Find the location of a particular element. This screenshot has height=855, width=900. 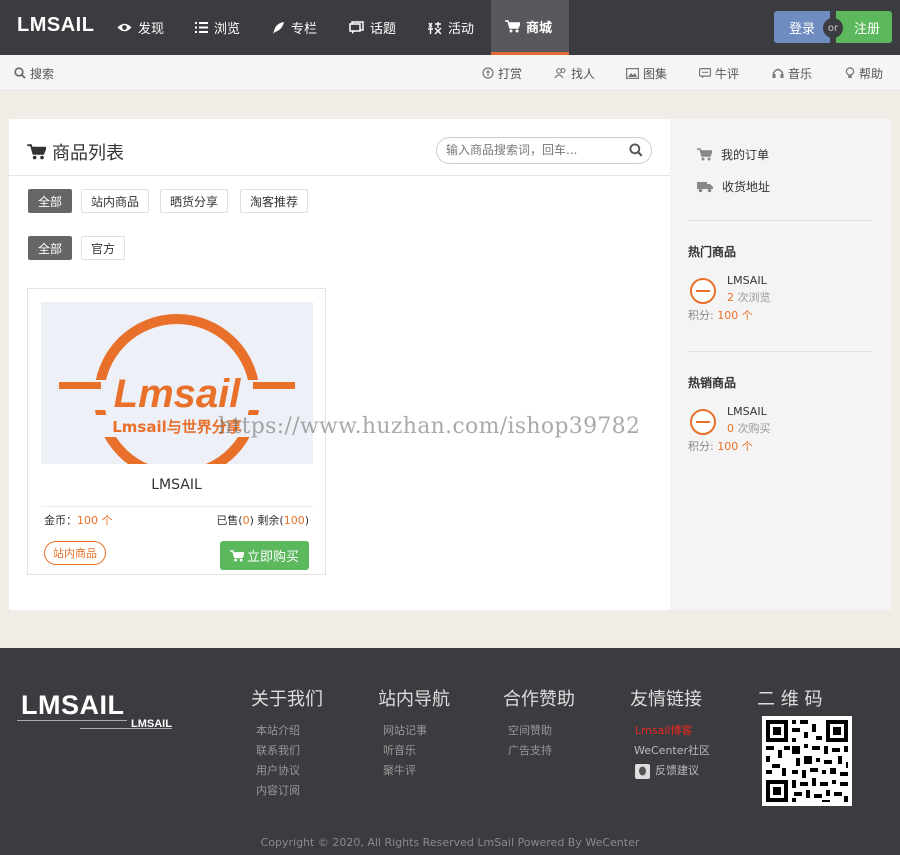

truck-icon is located at coordinates (705, 186).